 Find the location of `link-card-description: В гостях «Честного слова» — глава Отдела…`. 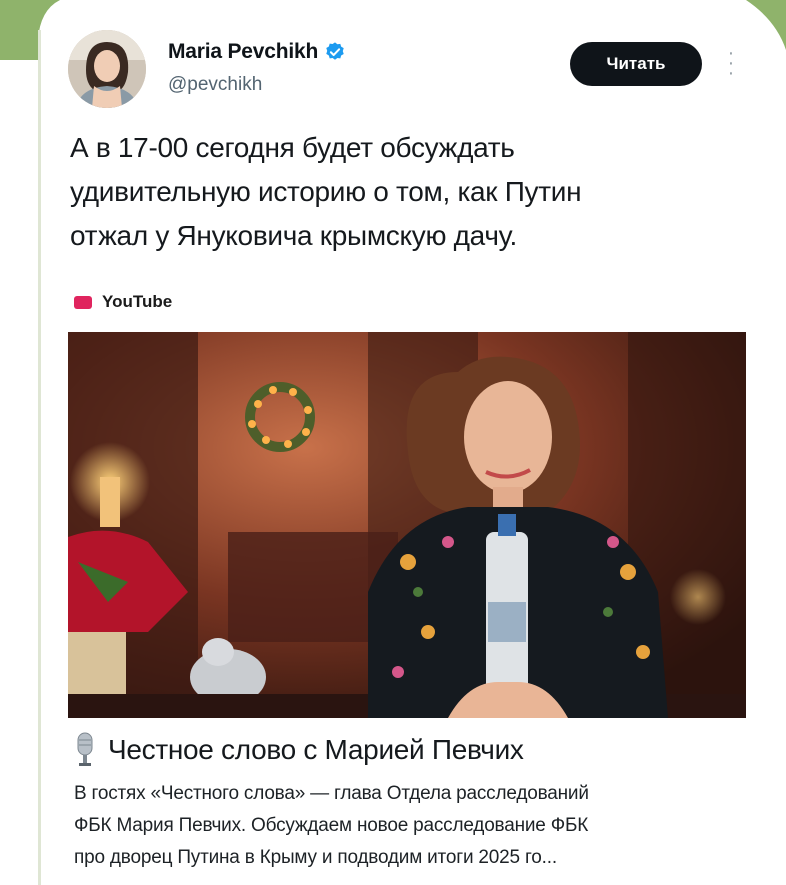

link-card-description: В гостях «Честного слова» — глава Отдела… is located at coordinates (414, 826).